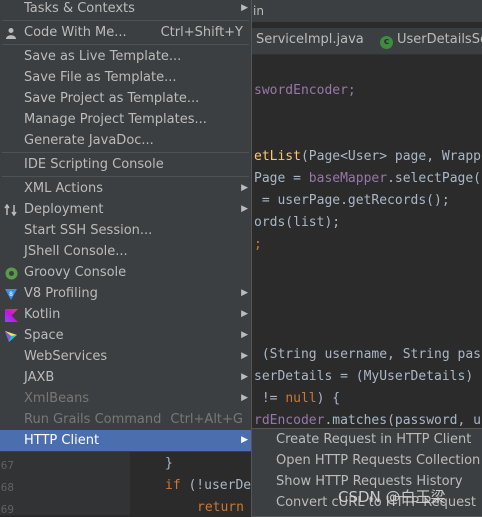 The height and width of the screenshot is (517, 482). Describe the element at coordinates (169, 463) in the screenshot. I see `code-line: }` at that location.